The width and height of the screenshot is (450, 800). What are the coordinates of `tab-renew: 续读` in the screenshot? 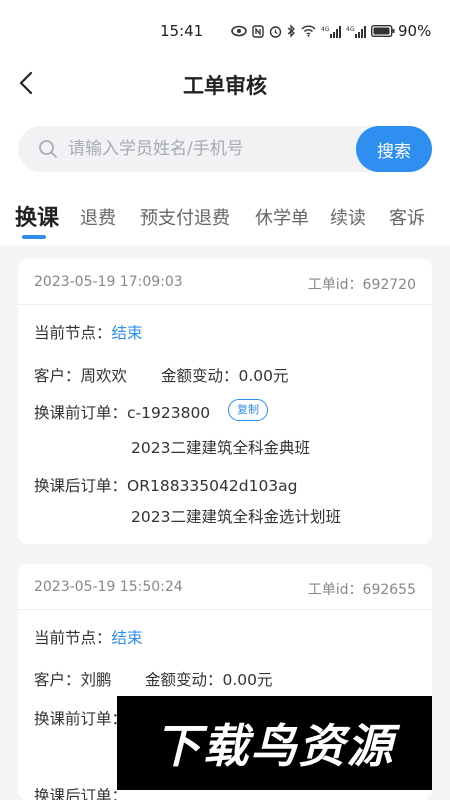 It's located at (348, 217).